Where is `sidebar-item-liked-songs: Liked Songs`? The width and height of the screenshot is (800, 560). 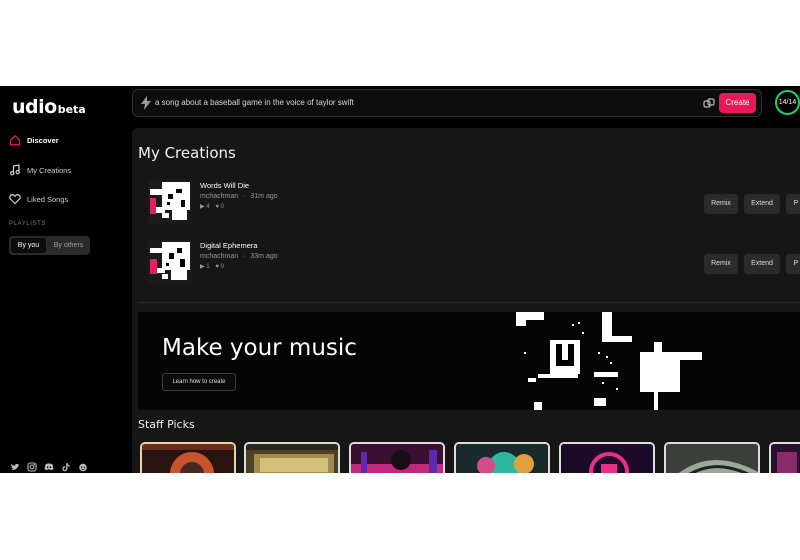
sidebar-item-liked-songs: Liked Songs is located at coordinates (38, 199).